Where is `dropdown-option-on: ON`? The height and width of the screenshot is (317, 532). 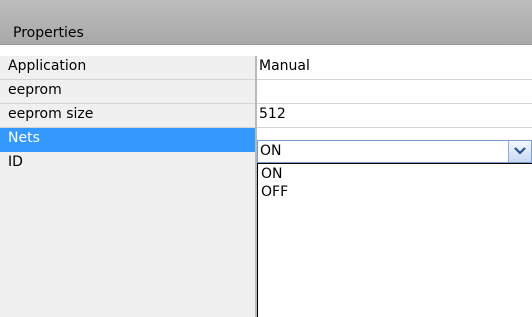
dropdown-option-on: ON is located at coordinates (272, 174).